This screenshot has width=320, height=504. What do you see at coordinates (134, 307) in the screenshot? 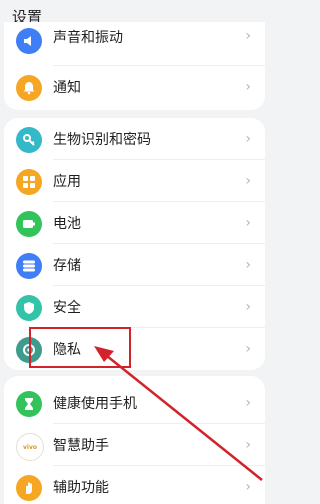
I see `settings-item-security: 安全 ›` at bounding box center [134, 307].